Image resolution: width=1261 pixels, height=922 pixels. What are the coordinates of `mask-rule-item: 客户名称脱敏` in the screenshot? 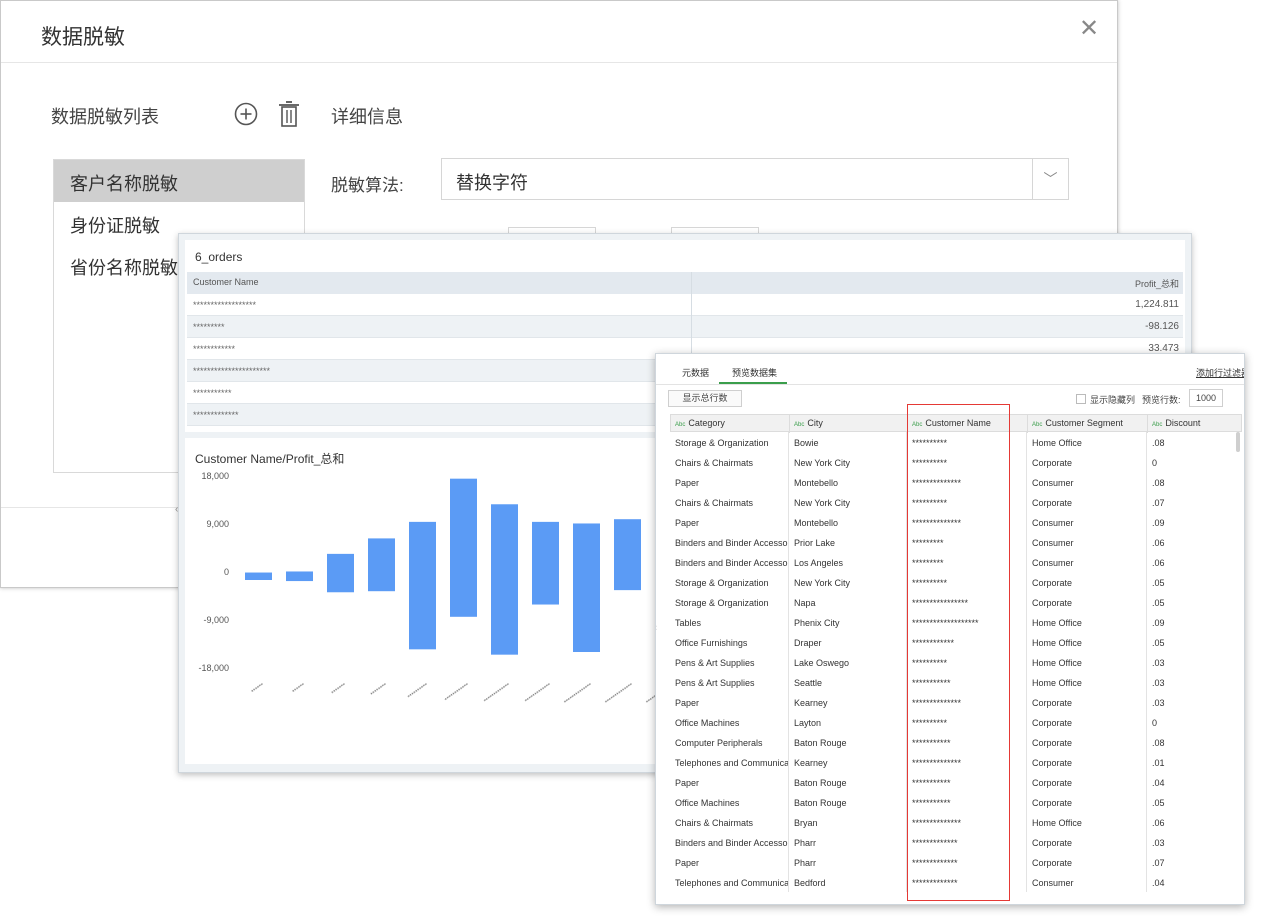 It's located at (179, 181).